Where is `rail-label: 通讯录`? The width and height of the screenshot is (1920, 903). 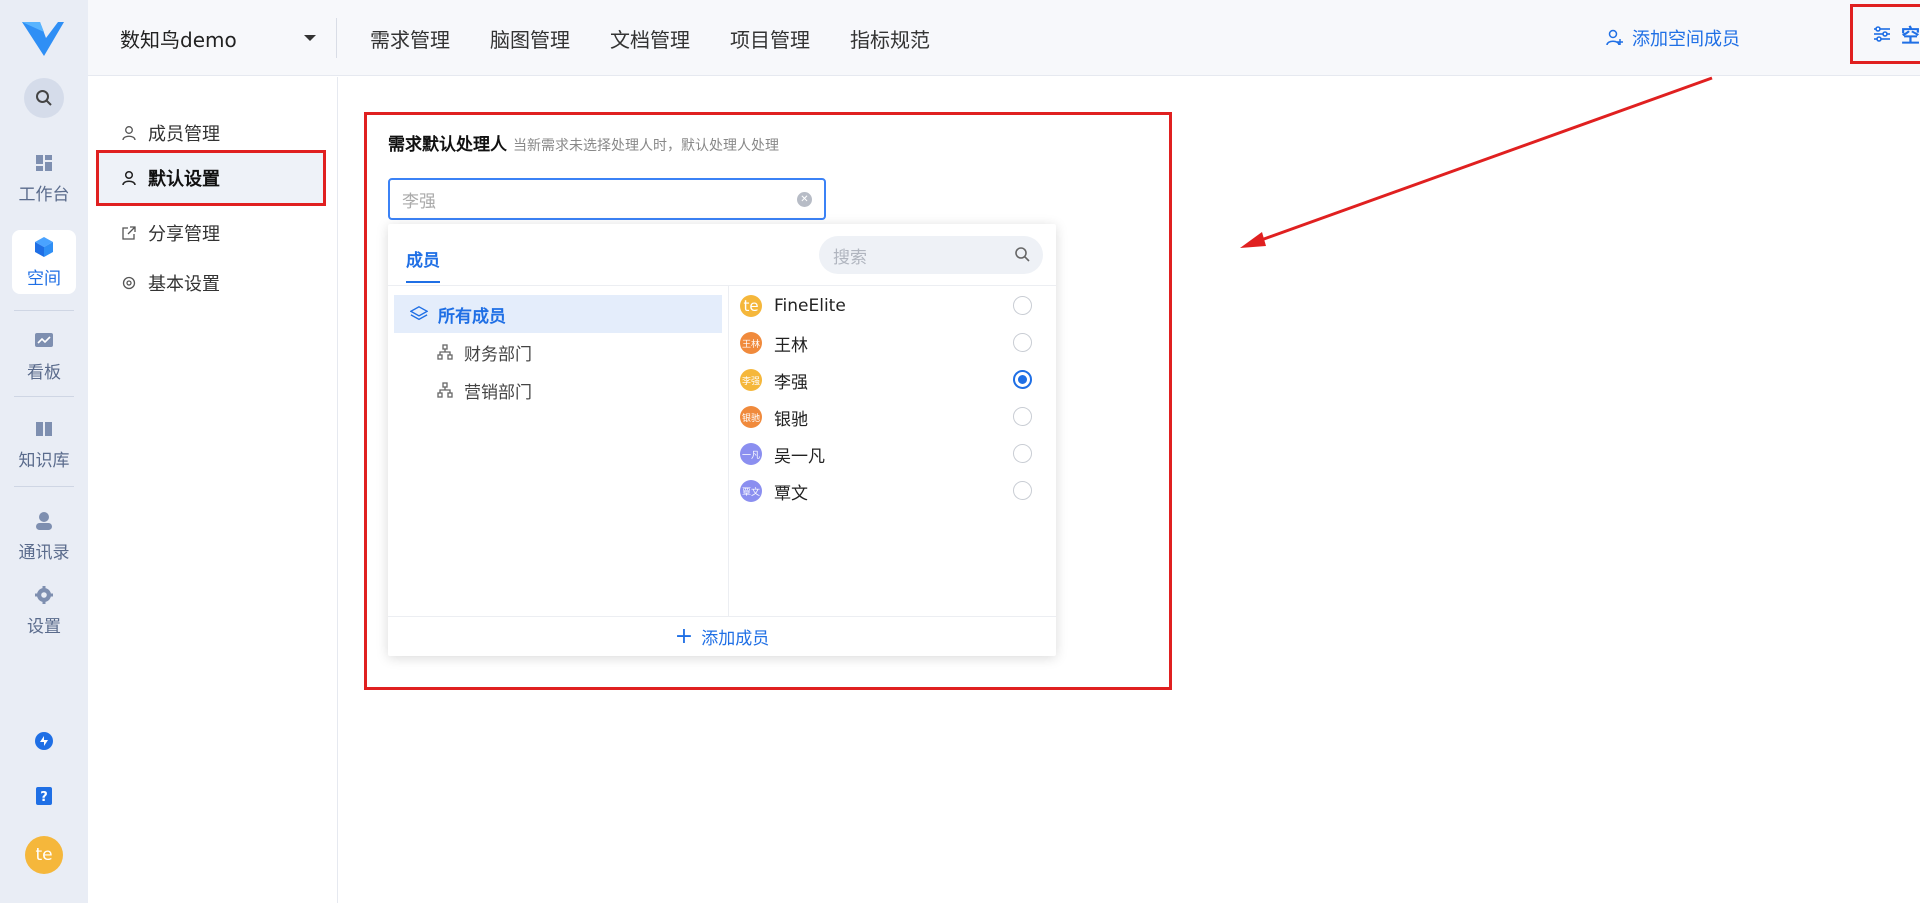 rail-label: 通讯录 is located at coordinates (44, 552).